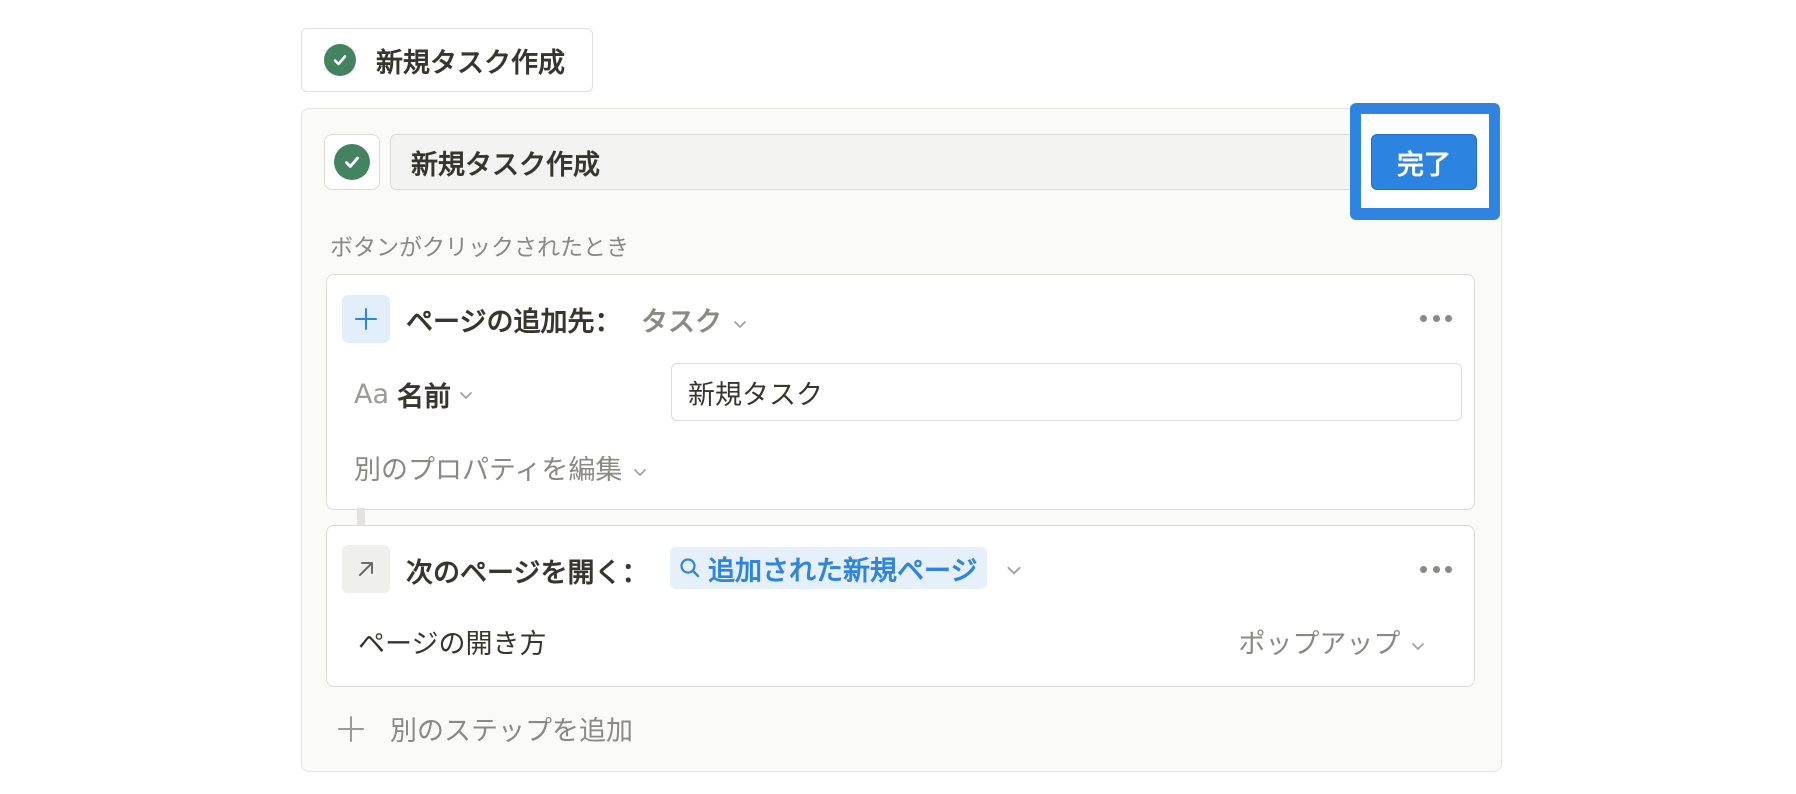 This screenshot has height=794, width=1796. I want to click on step-open-page-title: 次のページを開く：, so click(527, 573).